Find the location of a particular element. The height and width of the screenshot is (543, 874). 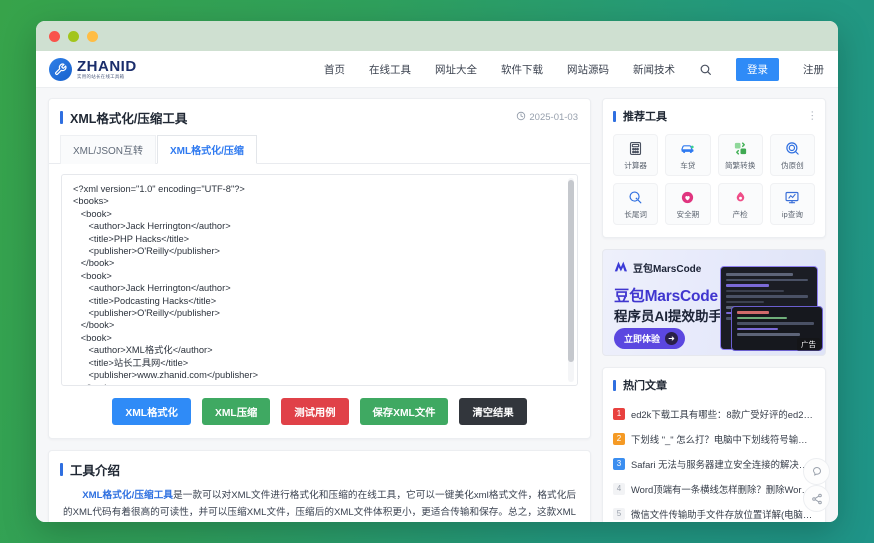

publish-date: 2025-01-03 is located at coordinates (547, 117).